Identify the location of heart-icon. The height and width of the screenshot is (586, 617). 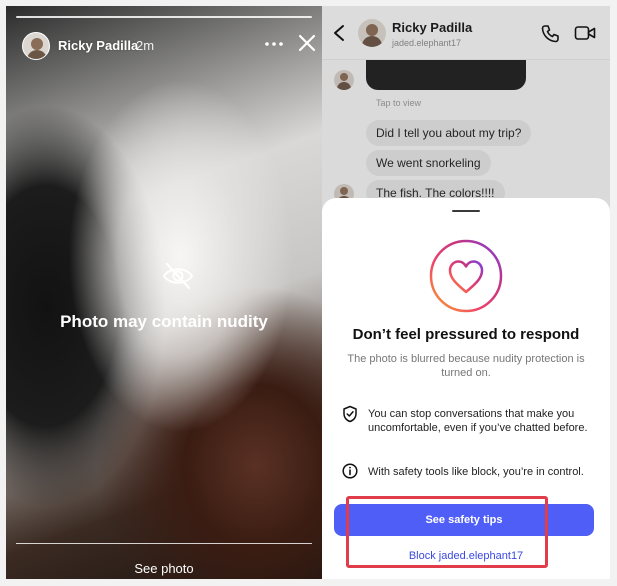
(466, 276).